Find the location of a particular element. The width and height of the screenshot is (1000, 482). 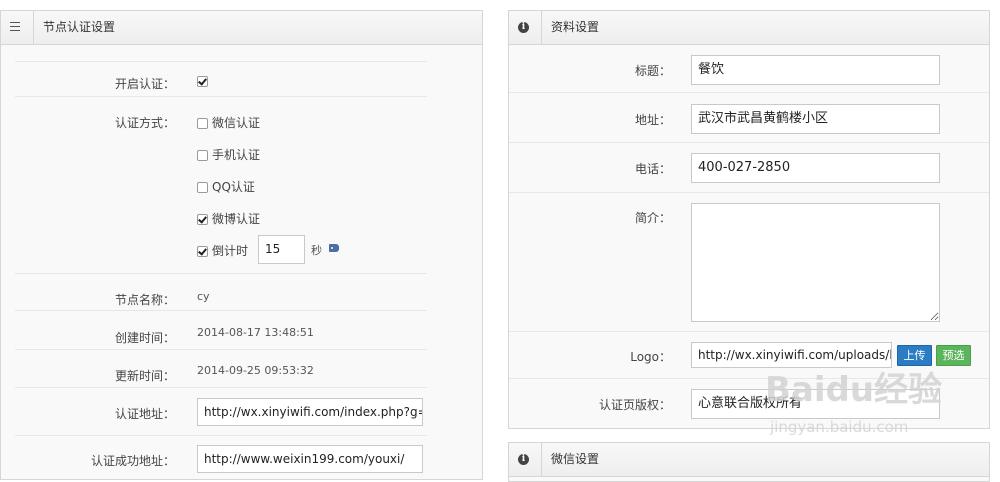

wechat-panel-header: i 微信设置 is located at coordinates (749, 460).